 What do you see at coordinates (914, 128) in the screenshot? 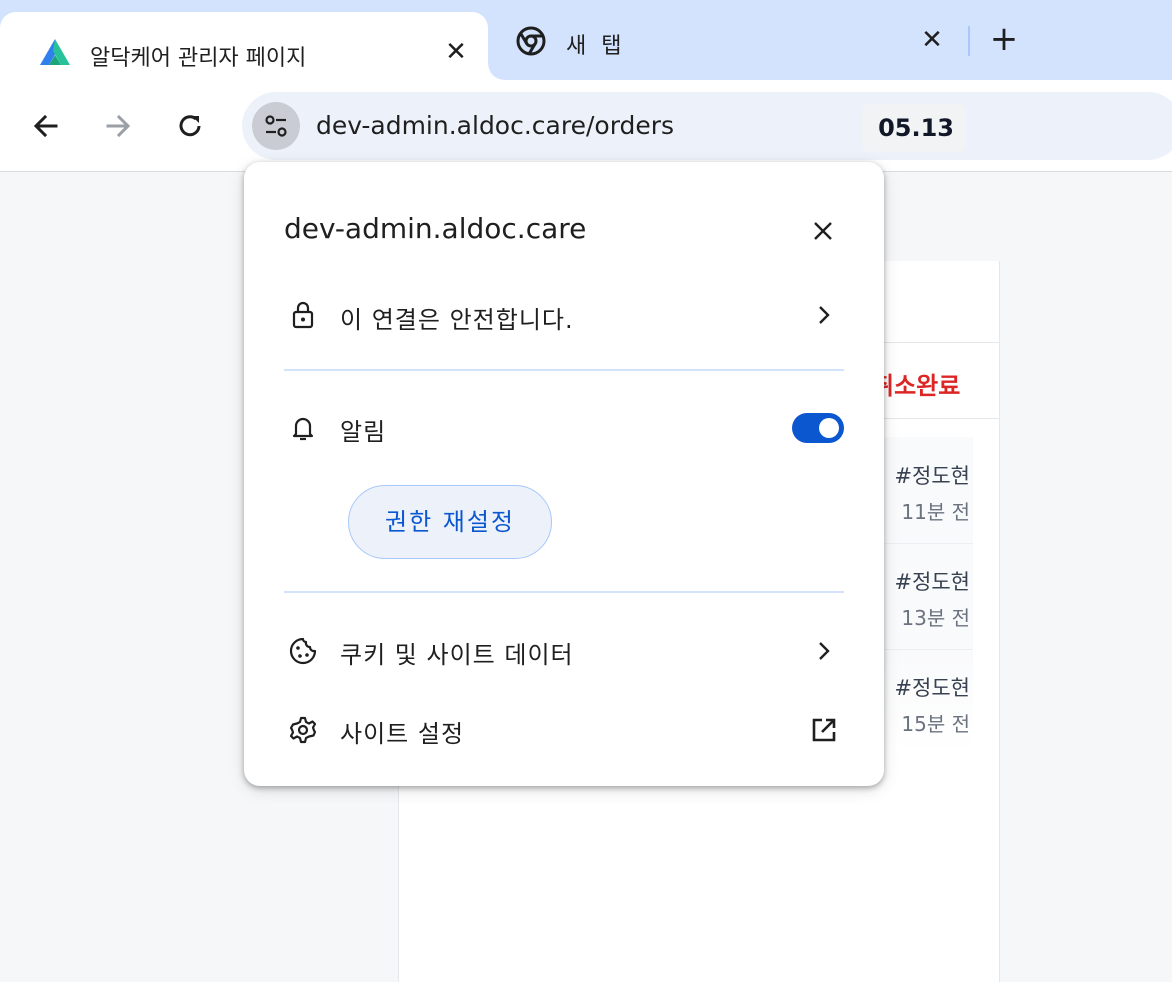
I see `date-chip: 05.13` at bounding box center [914, 128].